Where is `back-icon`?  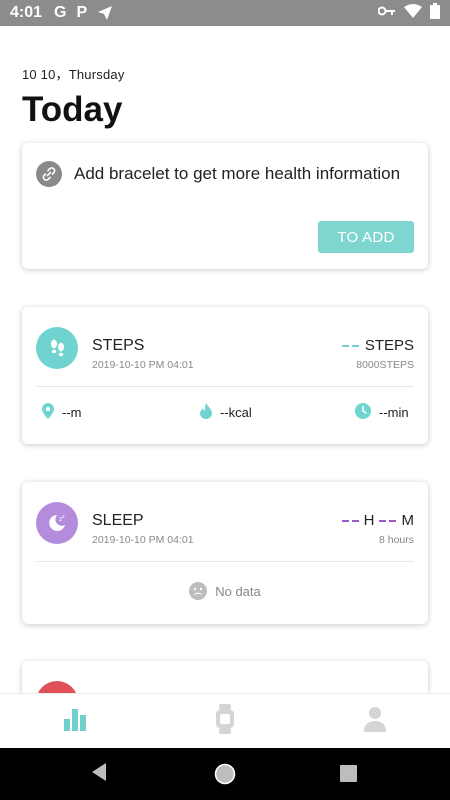 back-icon is located at coordinates (99, 772).